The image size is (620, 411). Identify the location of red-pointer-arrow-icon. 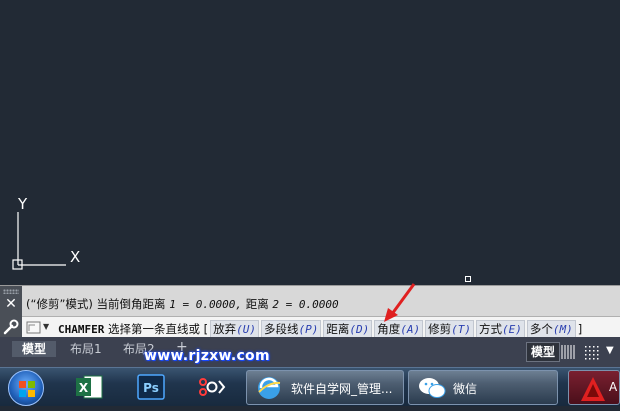
(400, 302).